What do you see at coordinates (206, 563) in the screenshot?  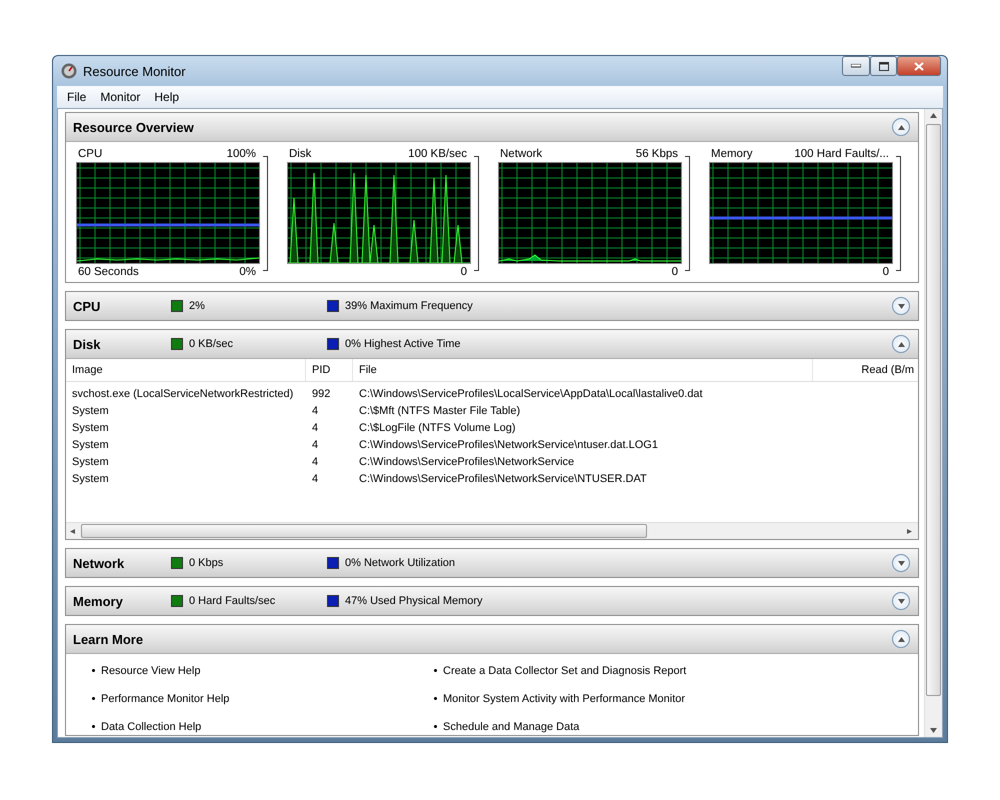 I see `stat-text: 0 Kbps` at bounding box center [206, 563].